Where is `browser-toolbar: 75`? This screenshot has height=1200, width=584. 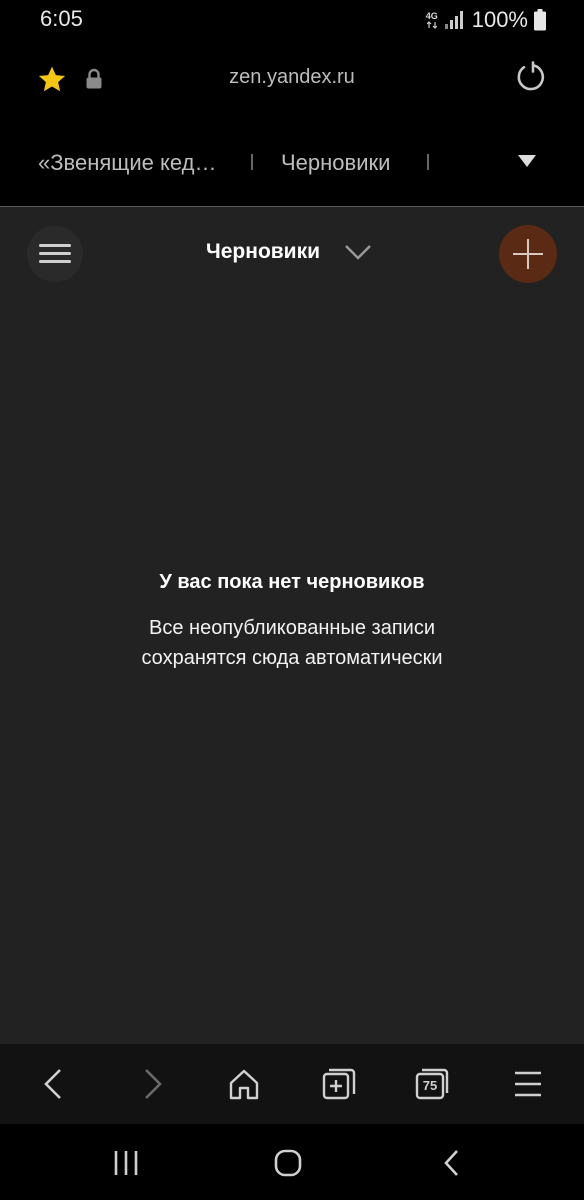
browser-toolbar: 75 is located at coordinates (292, 1084).